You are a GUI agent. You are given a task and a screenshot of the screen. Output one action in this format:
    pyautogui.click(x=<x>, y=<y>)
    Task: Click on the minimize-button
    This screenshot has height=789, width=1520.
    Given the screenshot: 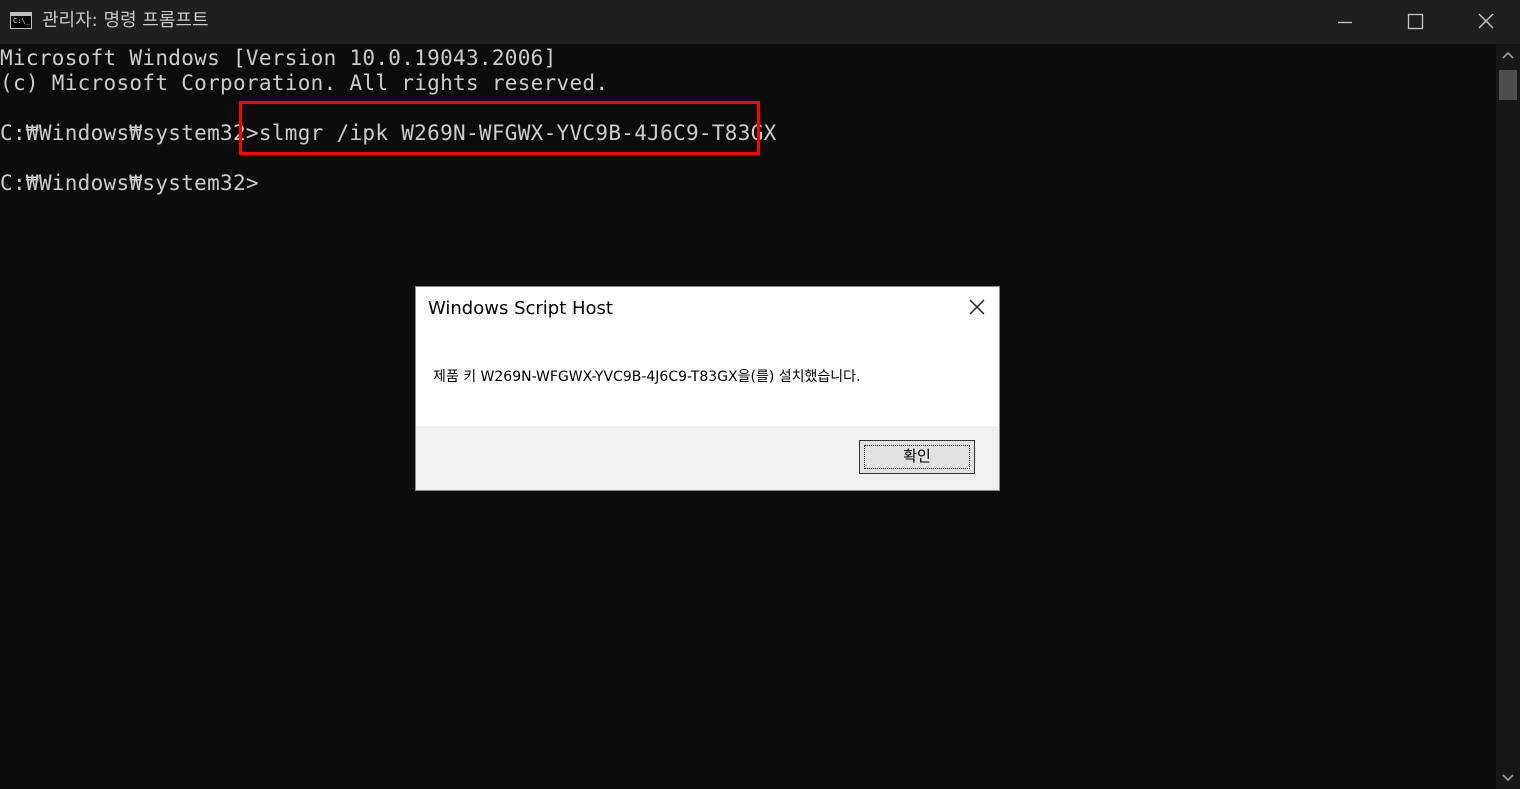 What is the action you would take?
    pyautogui.click(x=1345, y=22)
    